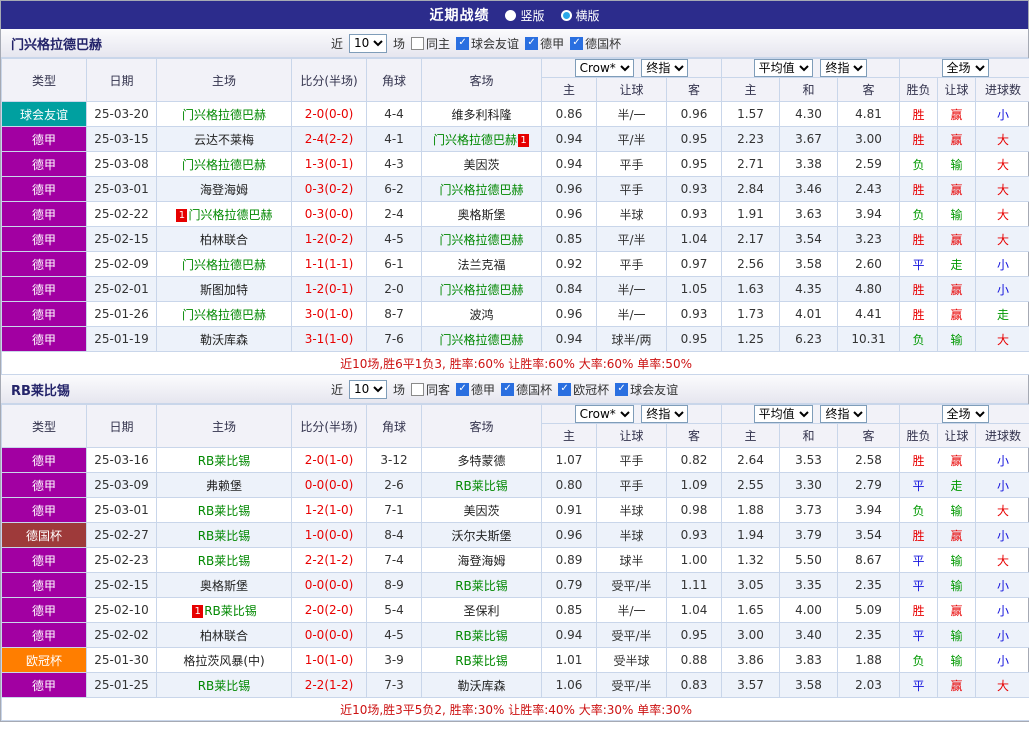 This screenshot has height=733, width=1029. What do you see at coordinates (44, 535) in the screenshot?
I see `competition-cell: 德国杯` at bounding box center [44, 535].